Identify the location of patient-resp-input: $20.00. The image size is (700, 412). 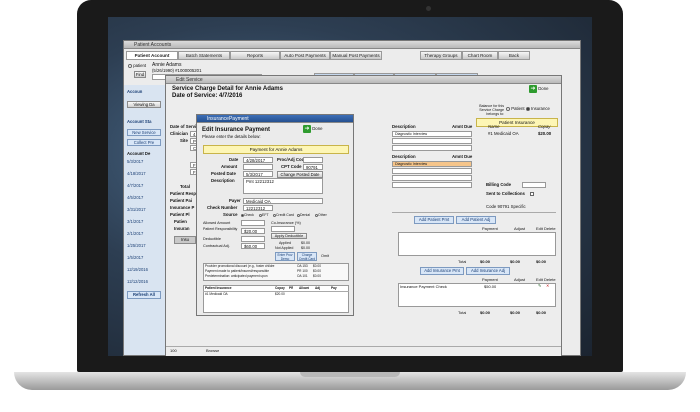
(253, 231).